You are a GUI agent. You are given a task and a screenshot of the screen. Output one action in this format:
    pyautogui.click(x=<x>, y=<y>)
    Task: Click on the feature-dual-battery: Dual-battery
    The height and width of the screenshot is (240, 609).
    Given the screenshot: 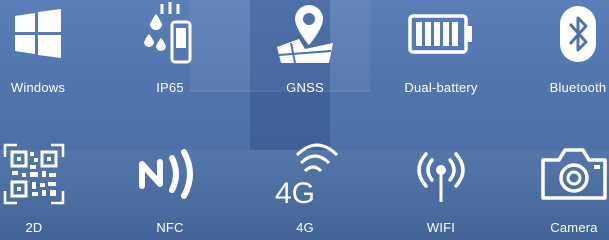 What is the action you would take?
    pyautogui.click(x=441, y=52)
    